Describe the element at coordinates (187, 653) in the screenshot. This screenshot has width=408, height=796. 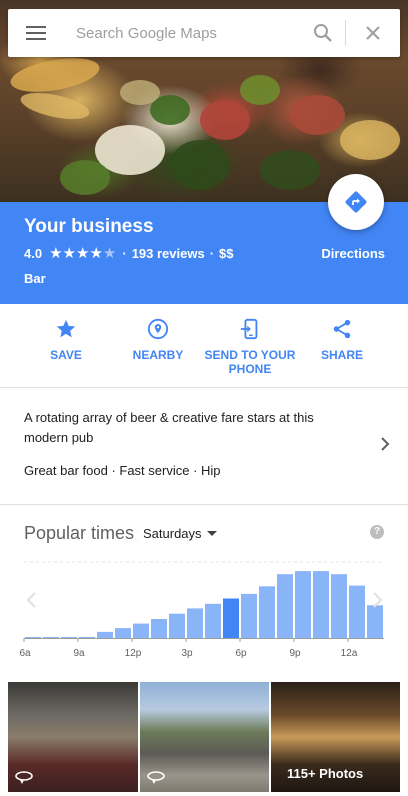
I see `chart-tick-label: 3p` at that location.